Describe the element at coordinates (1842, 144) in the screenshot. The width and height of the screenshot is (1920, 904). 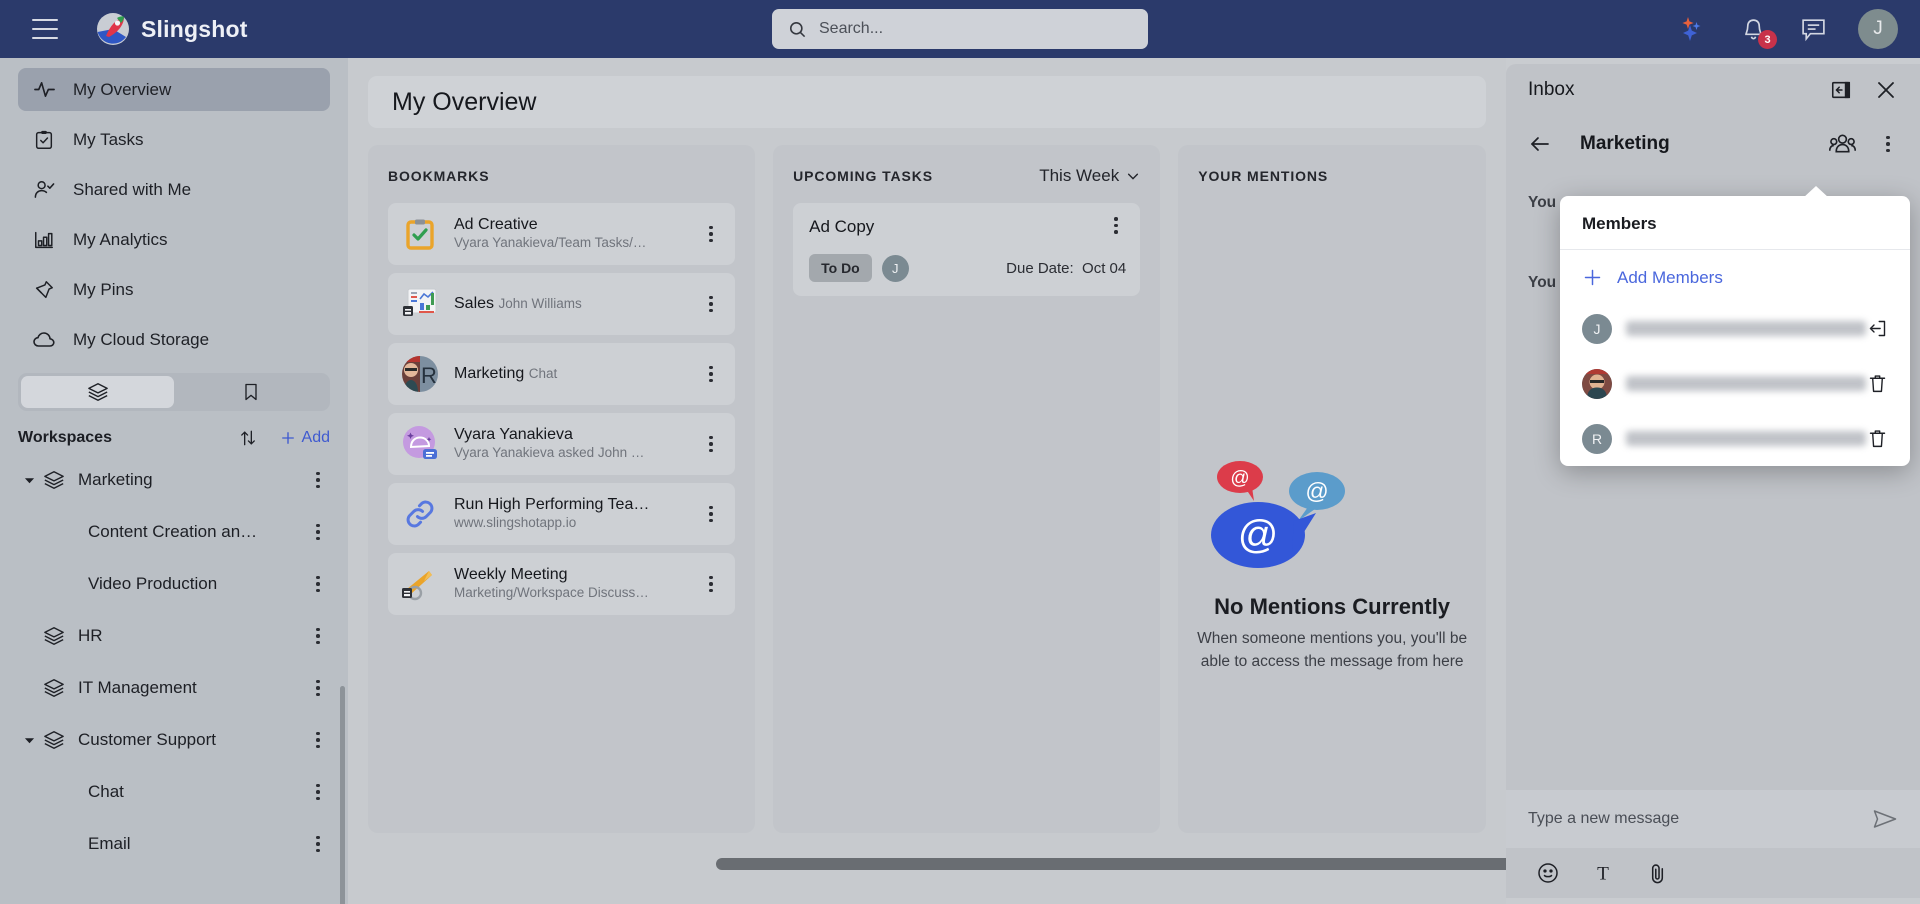
I see `people-group-icon` at that location.